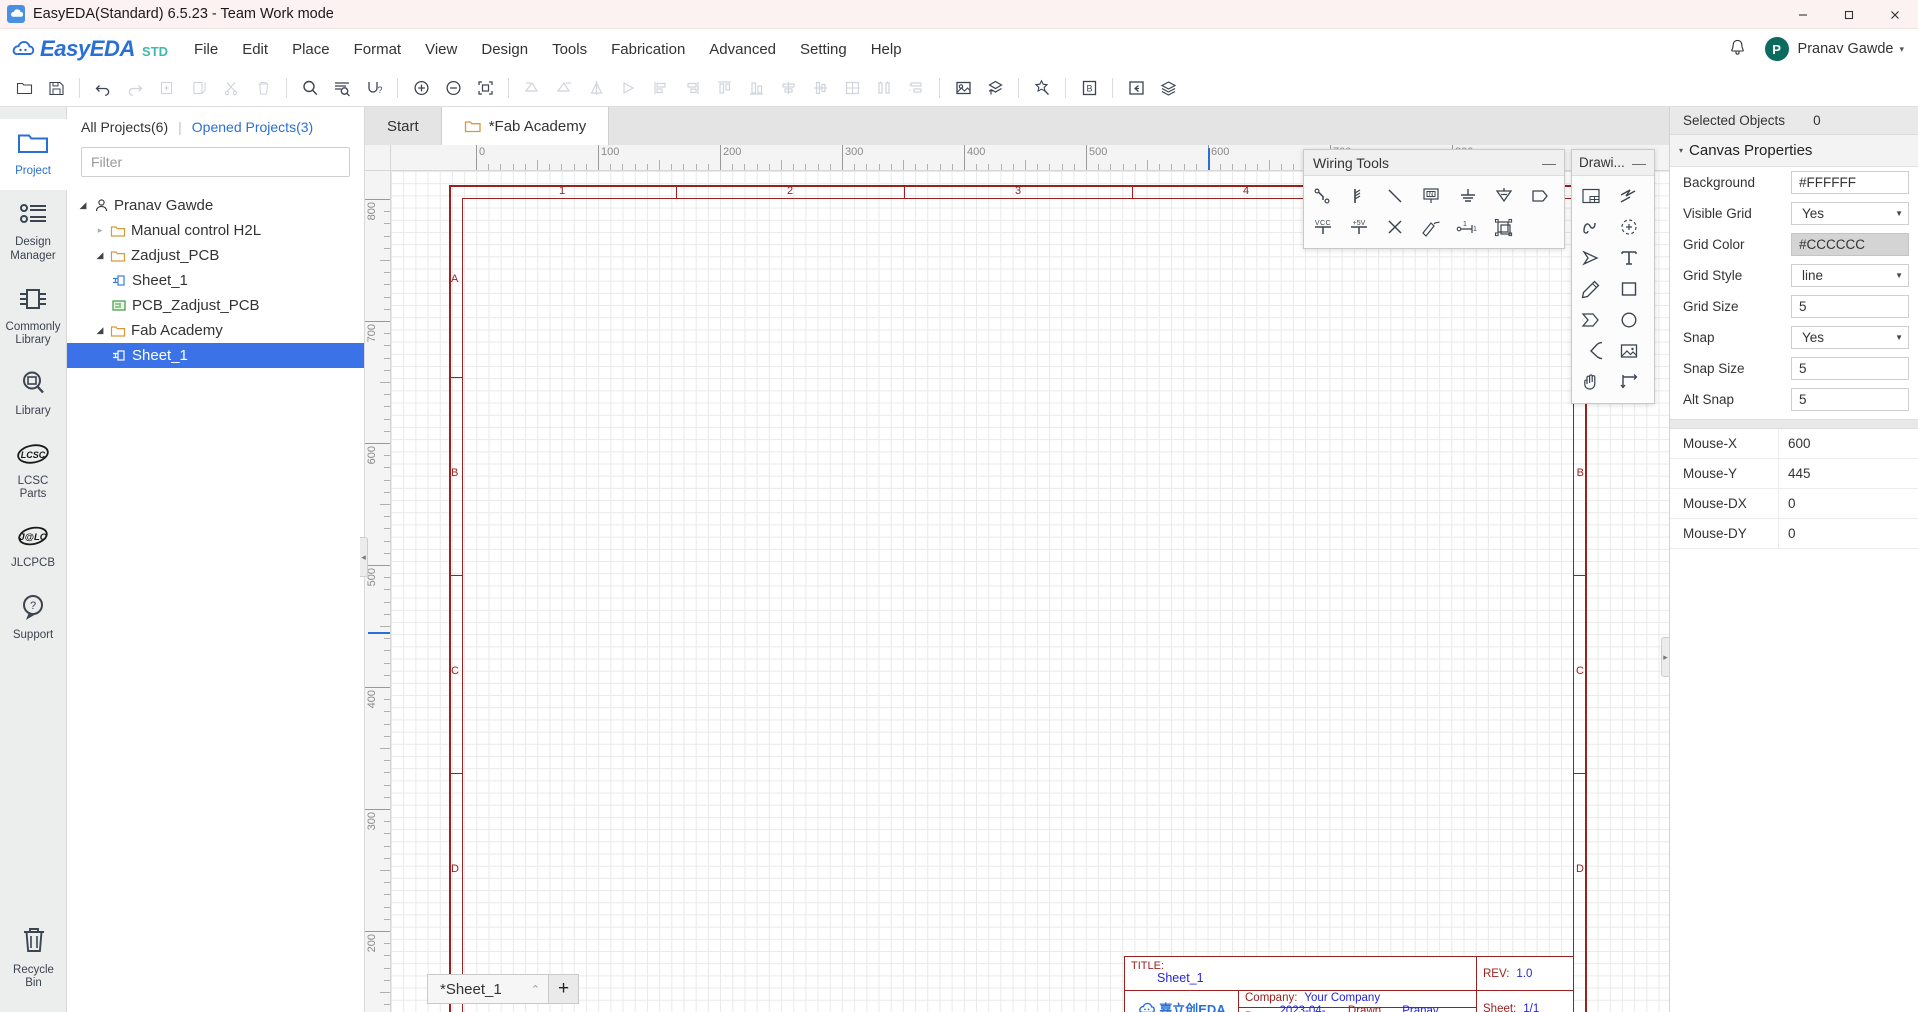 Image resolution: width=1918 pixels, height=1012 pixels. Describe the element at coordinates (564, 989) in the screenshot. I see `add-sheet-button: +` at that location.